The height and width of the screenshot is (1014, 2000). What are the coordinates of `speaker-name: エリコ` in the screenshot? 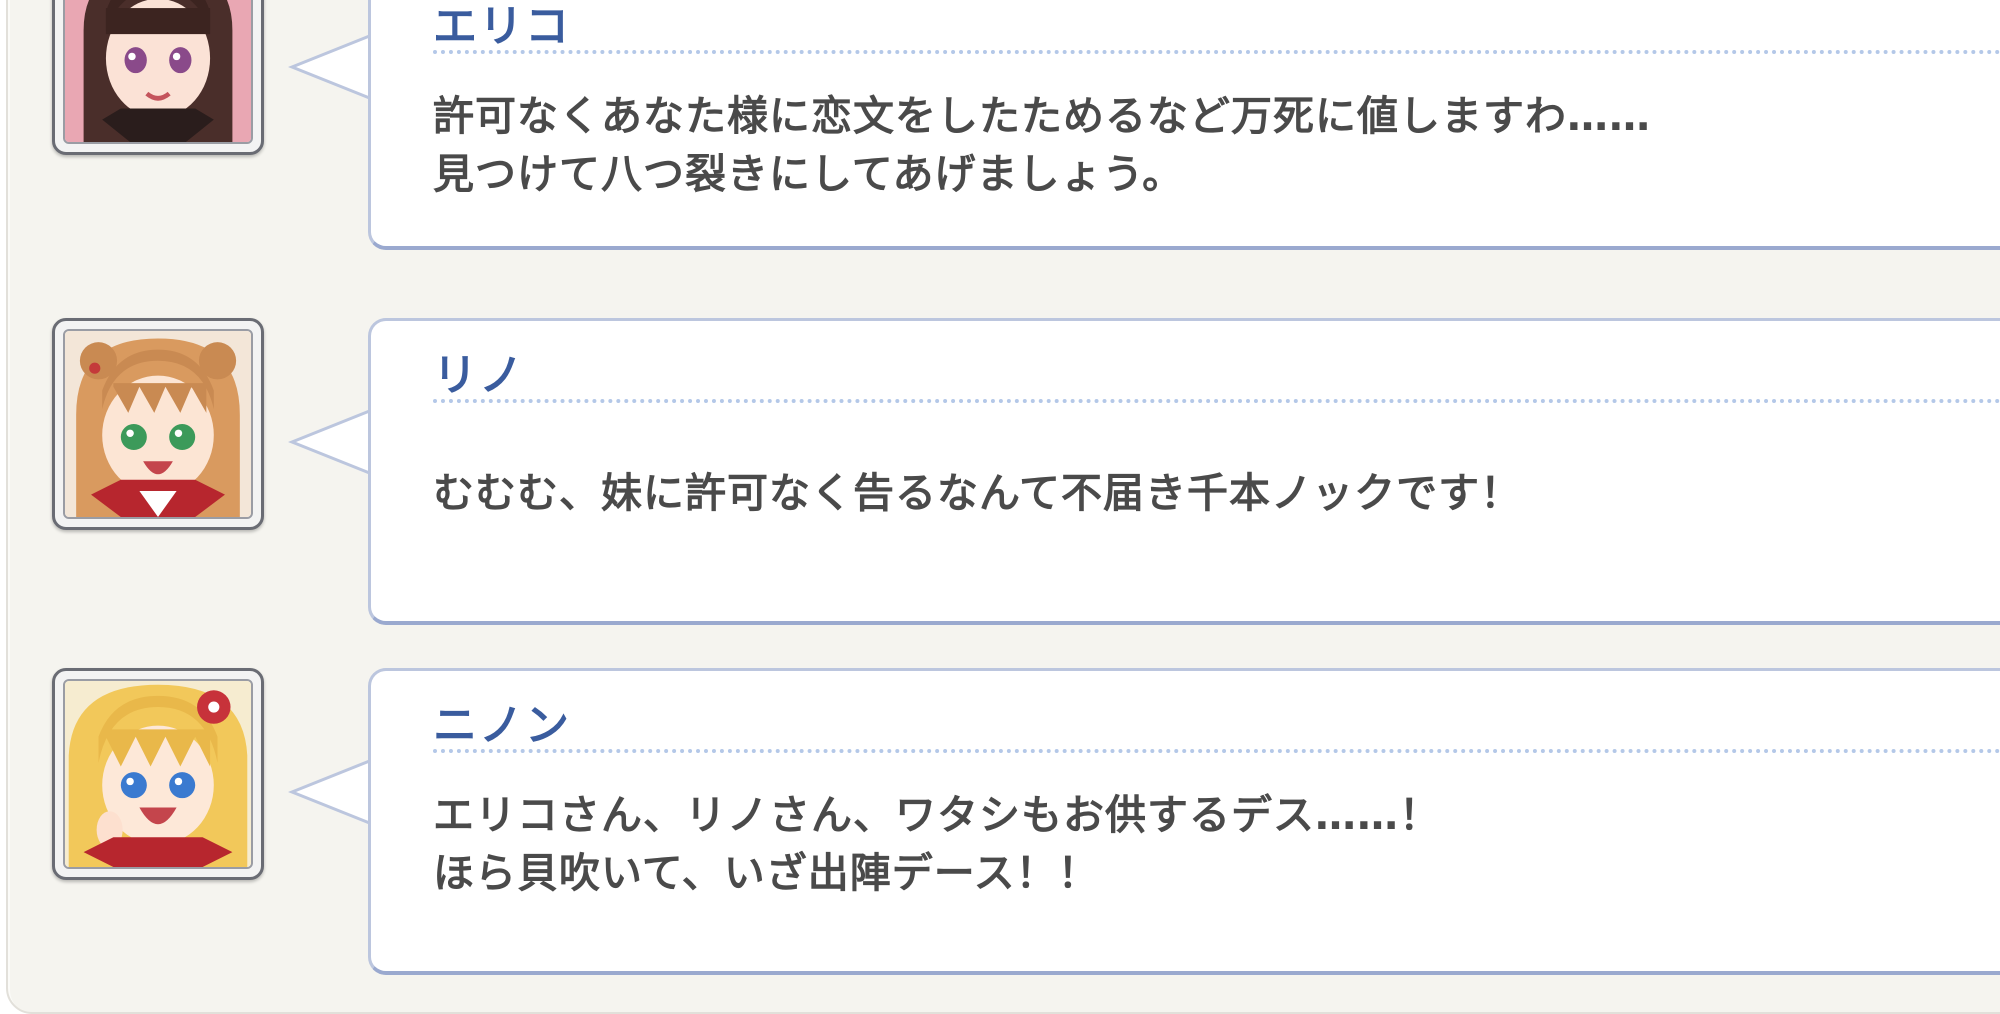 It's located at (502, 26).